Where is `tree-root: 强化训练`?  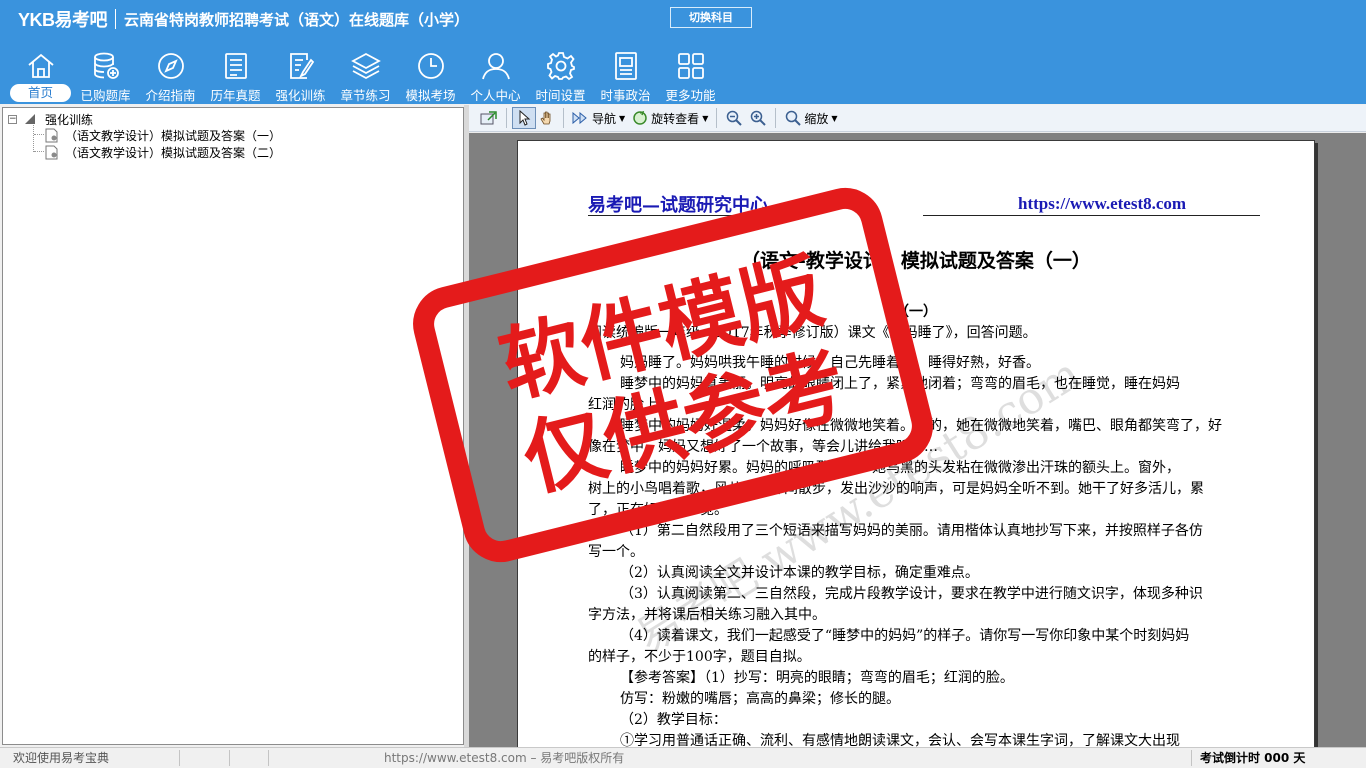 tree-root: 强化训练 is located at coordinates (58, 119).